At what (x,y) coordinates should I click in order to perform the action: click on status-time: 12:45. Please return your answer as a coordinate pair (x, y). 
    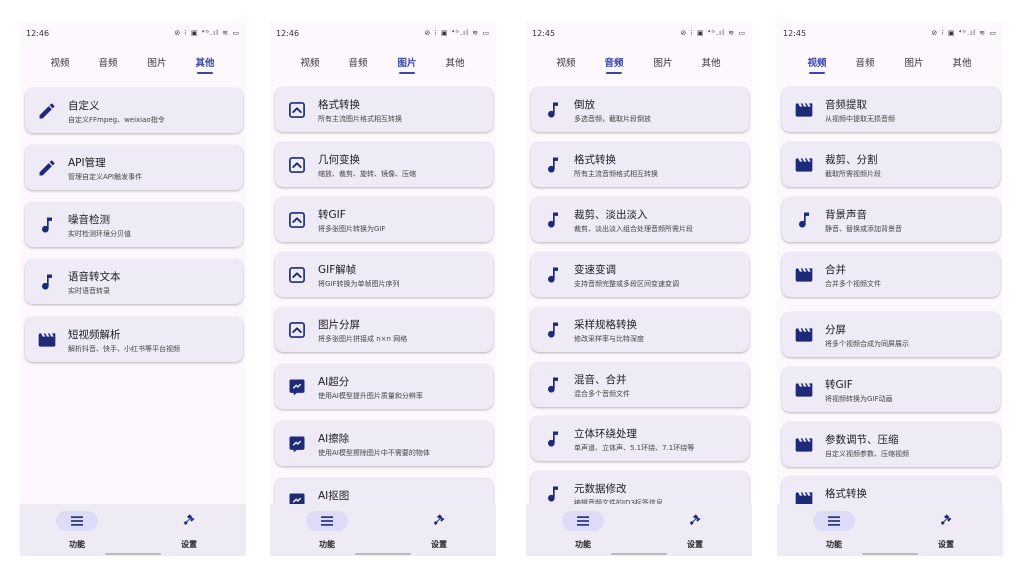
    Looking at the image, I should click on (544, 33).